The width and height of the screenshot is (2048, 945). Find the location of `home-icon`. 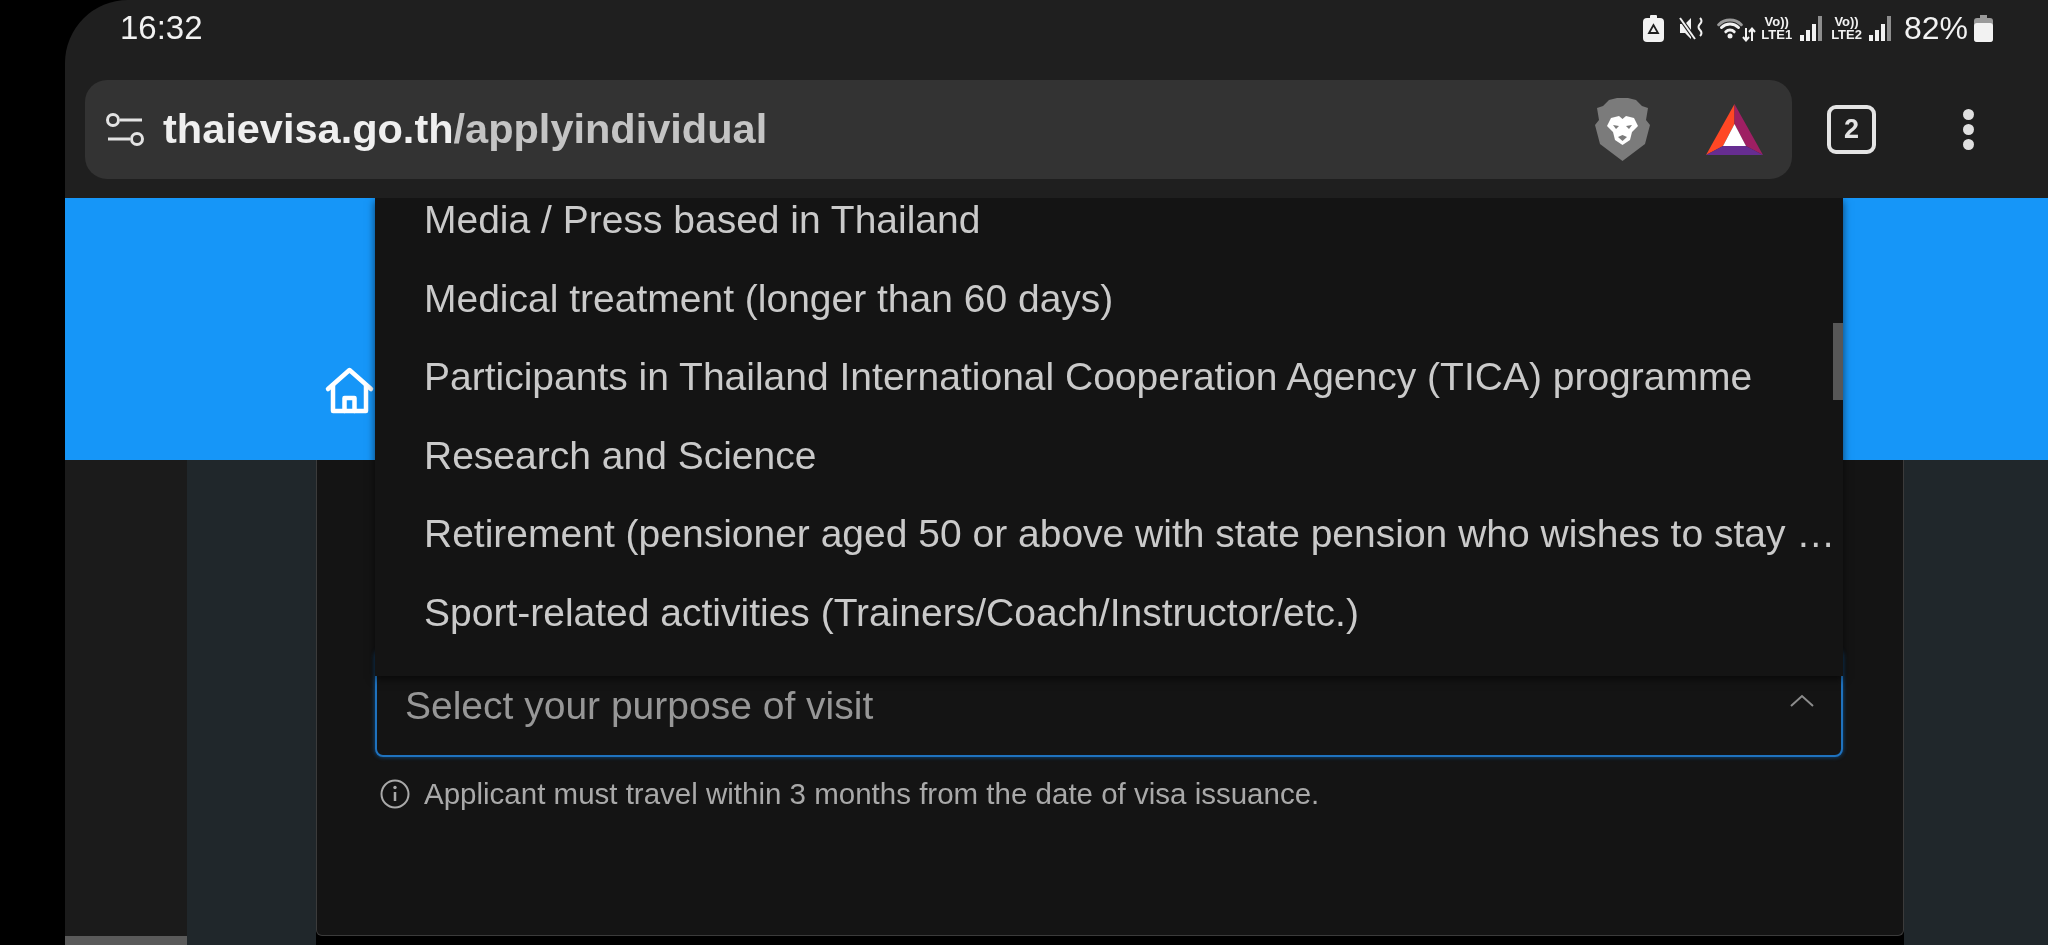

home-icon is located at coordinates (349, 390).